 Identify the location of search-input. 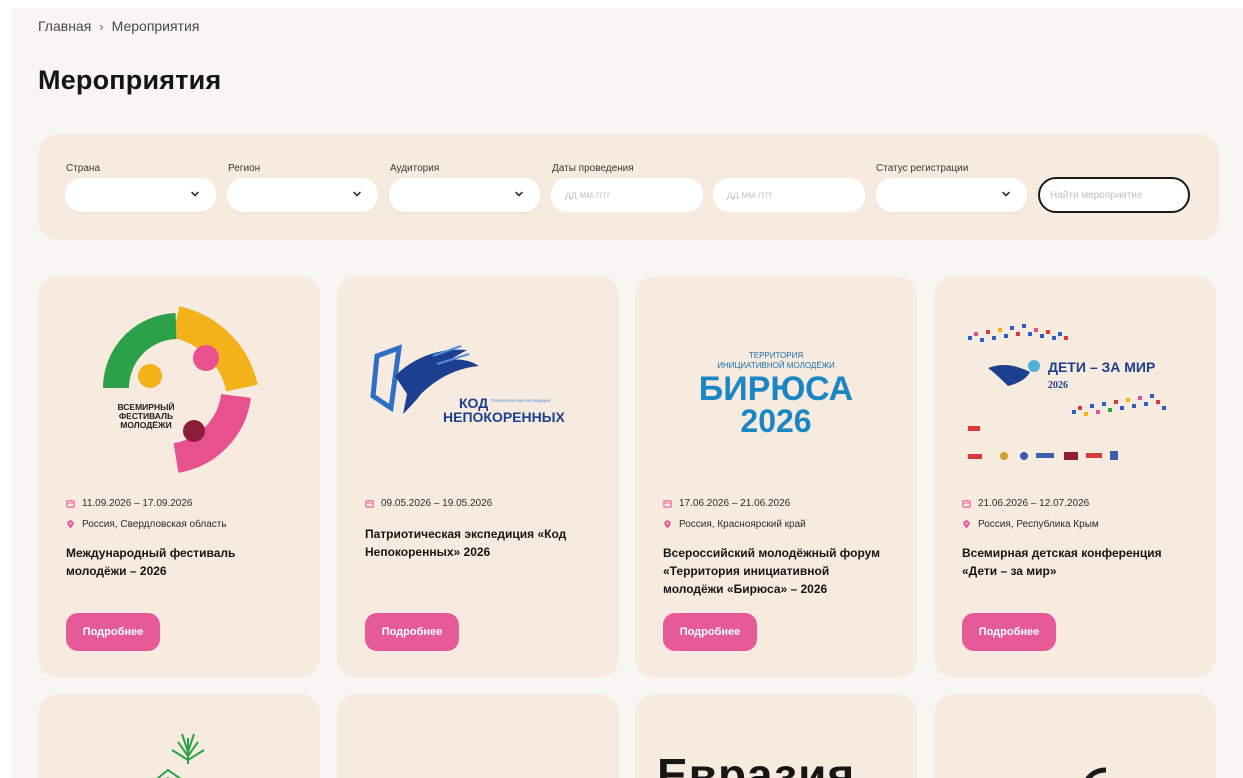
(1114, 195).